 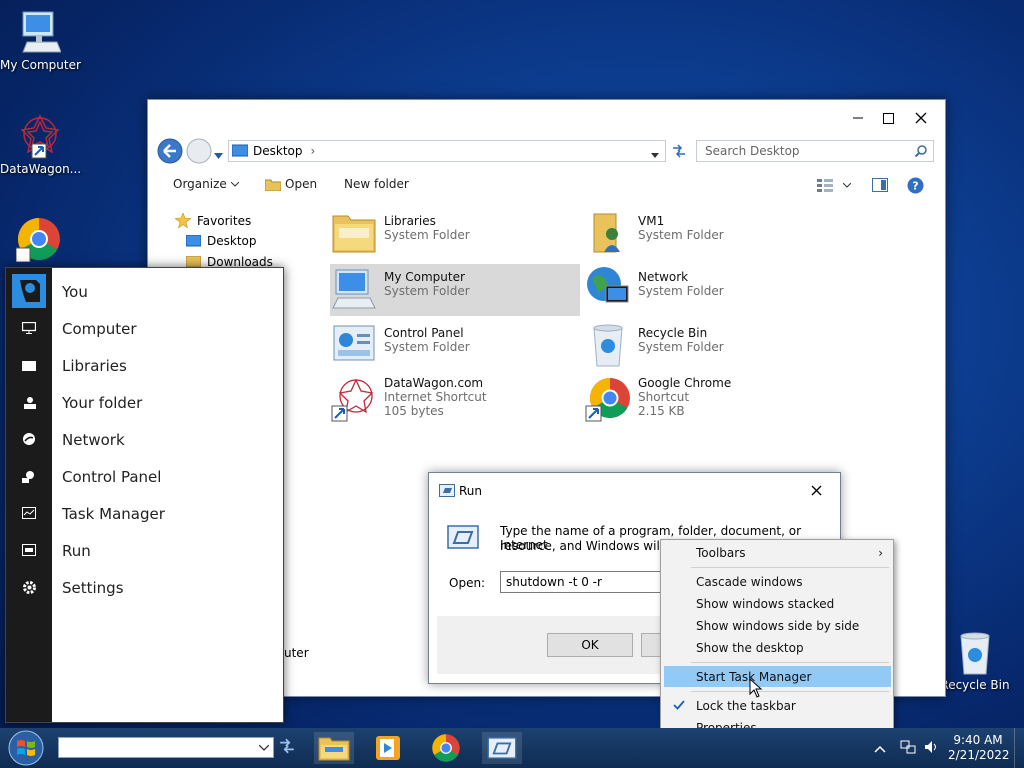 I want to click on refresh-button, so click(x=679, y=151).